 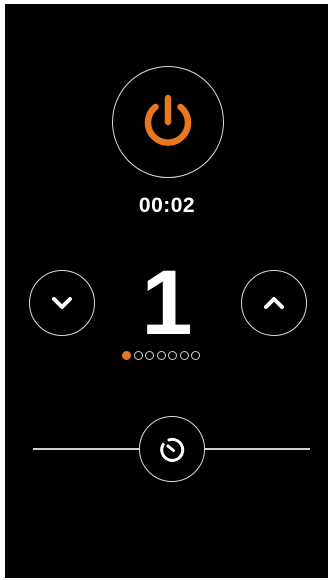 I want to click on power-button, so click(x=168, y=122).